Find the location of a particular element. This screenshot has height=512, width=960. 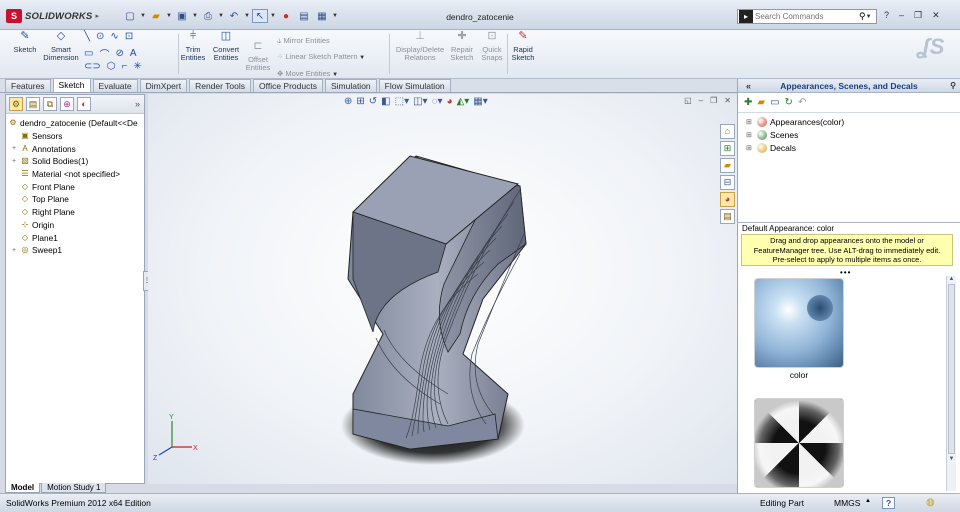

trim-entities-button: ⫩ Trim Entities is located at coordinates (193, 46).